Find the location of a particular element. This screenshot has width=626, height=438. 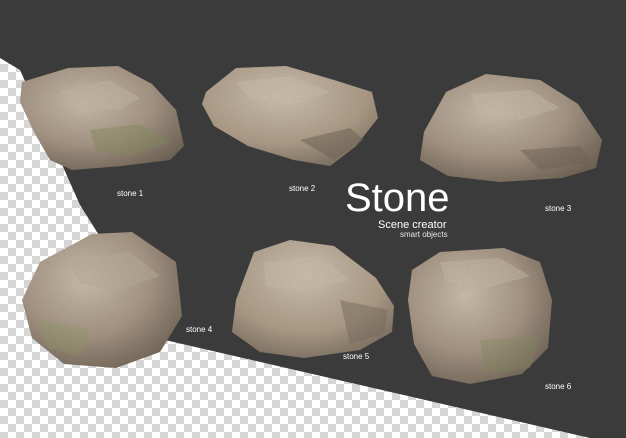

stone-6-image is located at coordinates (480, 316).